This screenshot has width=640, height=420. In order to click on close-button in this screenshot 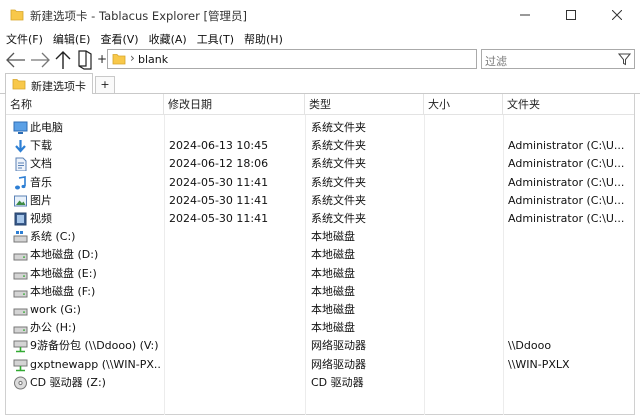, I will do `click(617, 15)`.